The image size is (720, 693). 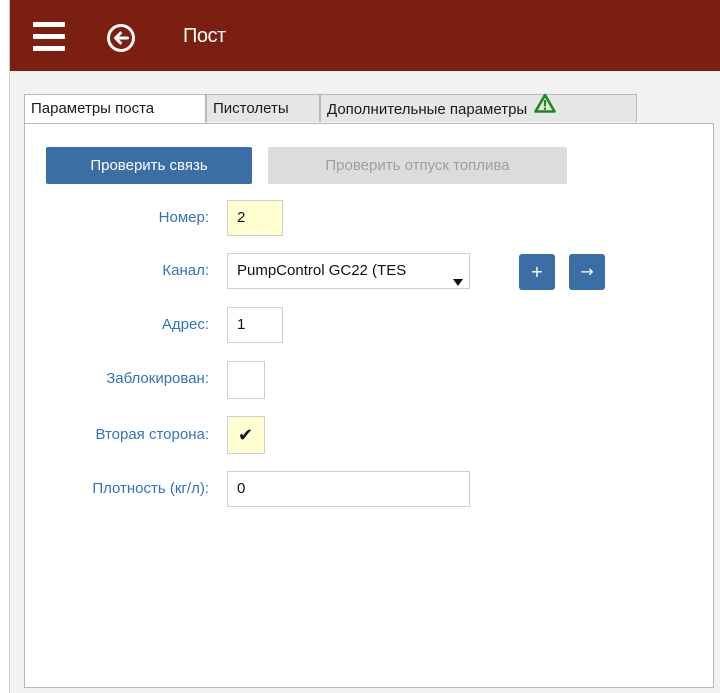 I want to click on tab-additional-parameters: Дополнительные параметры, so click(x=478, y=108).